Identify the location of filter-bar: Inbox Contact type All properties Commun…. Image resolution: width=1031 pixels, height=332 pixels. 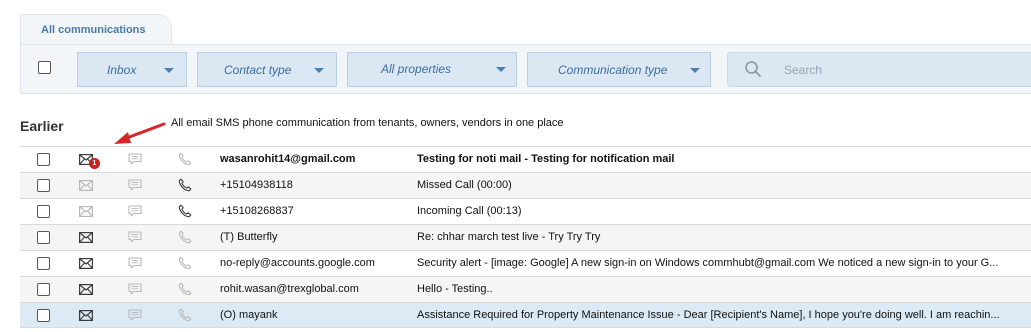
(525, 69).